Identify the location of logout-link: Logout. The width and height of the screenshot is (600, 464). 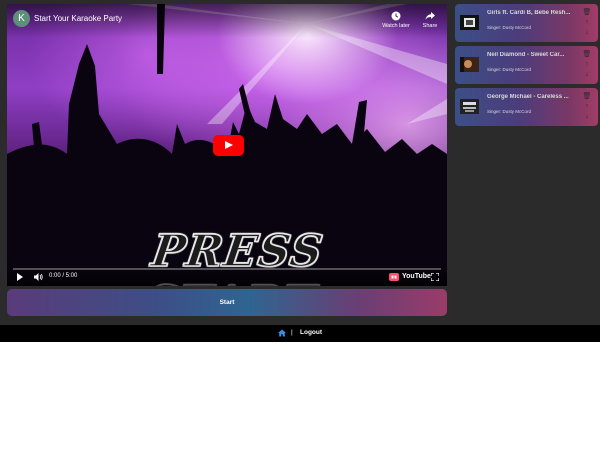
(311, 332).